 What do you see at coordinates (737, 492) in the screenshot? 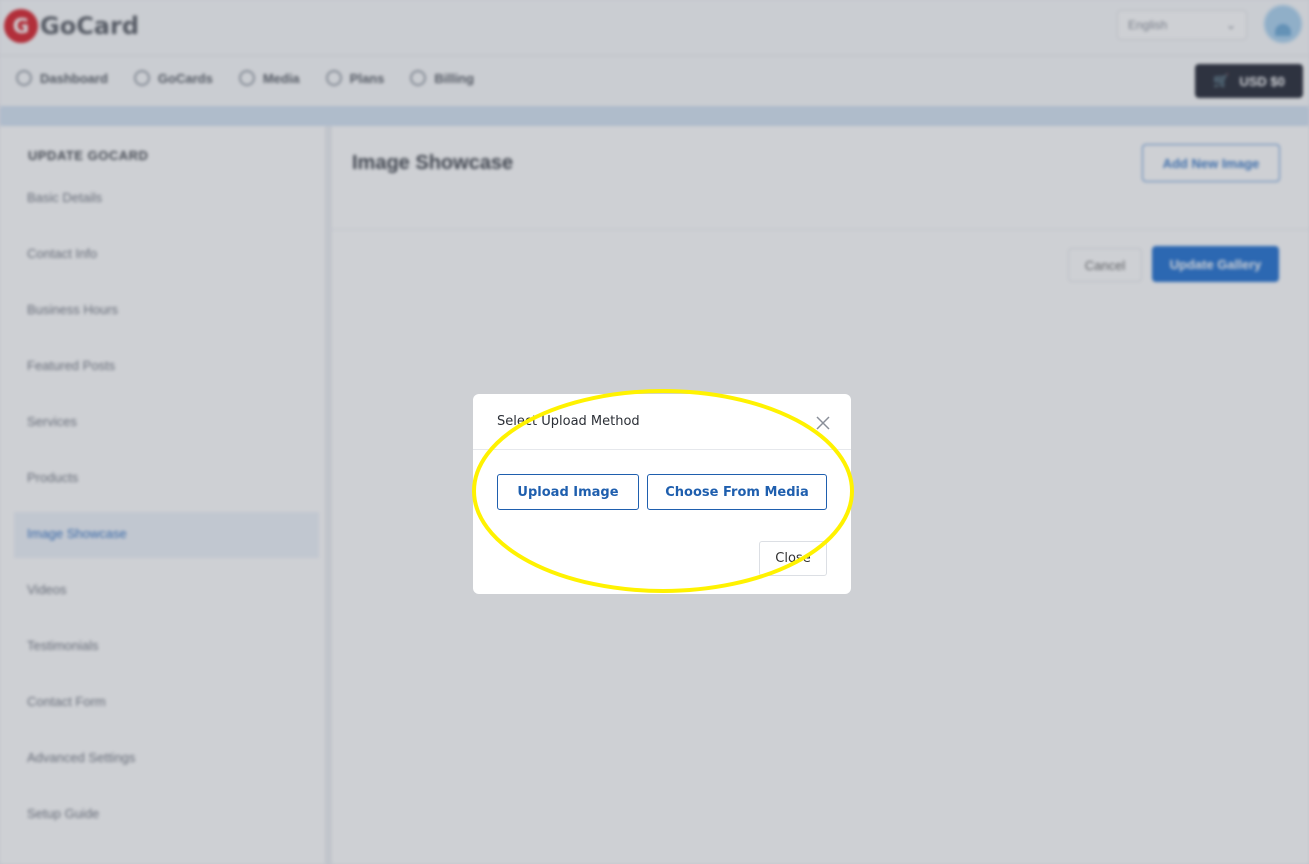
I see `choose-from-media-button: Choose From Media` at bounding box center [737, 492].